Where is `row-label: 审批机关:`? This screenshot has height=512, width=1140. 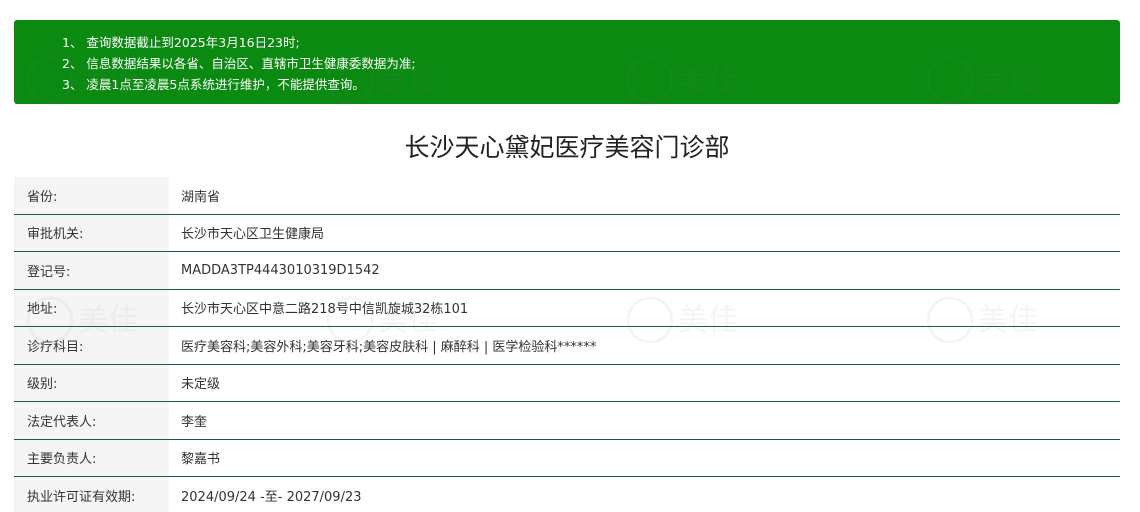
row-label: 审批机关: is located at coordinates (91, 232).